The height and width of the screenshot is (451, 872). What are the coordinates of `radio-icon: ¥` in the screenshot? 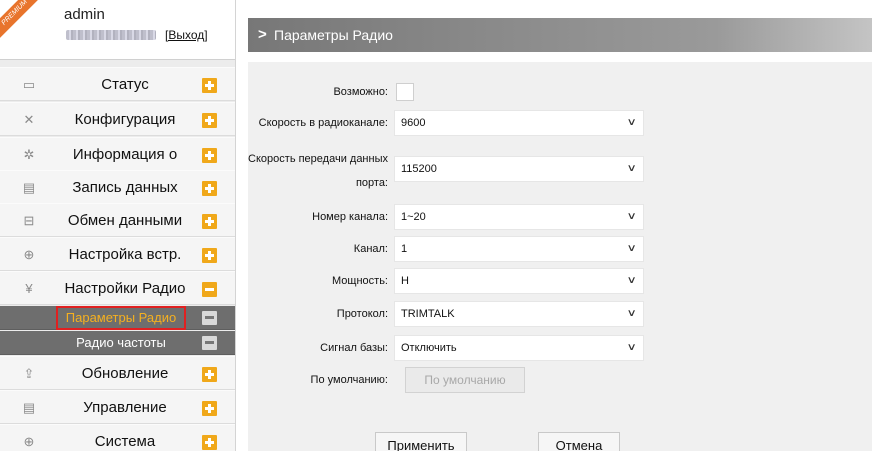 It's located at (29, 288).